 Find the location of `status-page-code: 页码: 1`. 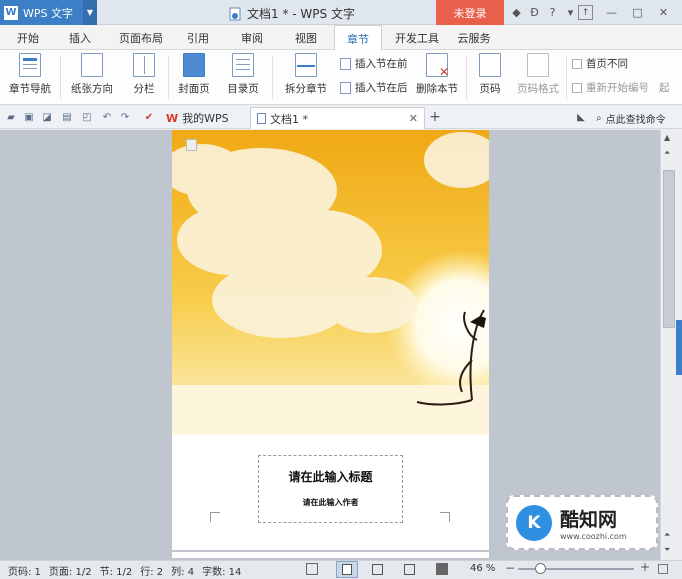

status-page-code: 页码: 1 is located at coordinates (24, 572).